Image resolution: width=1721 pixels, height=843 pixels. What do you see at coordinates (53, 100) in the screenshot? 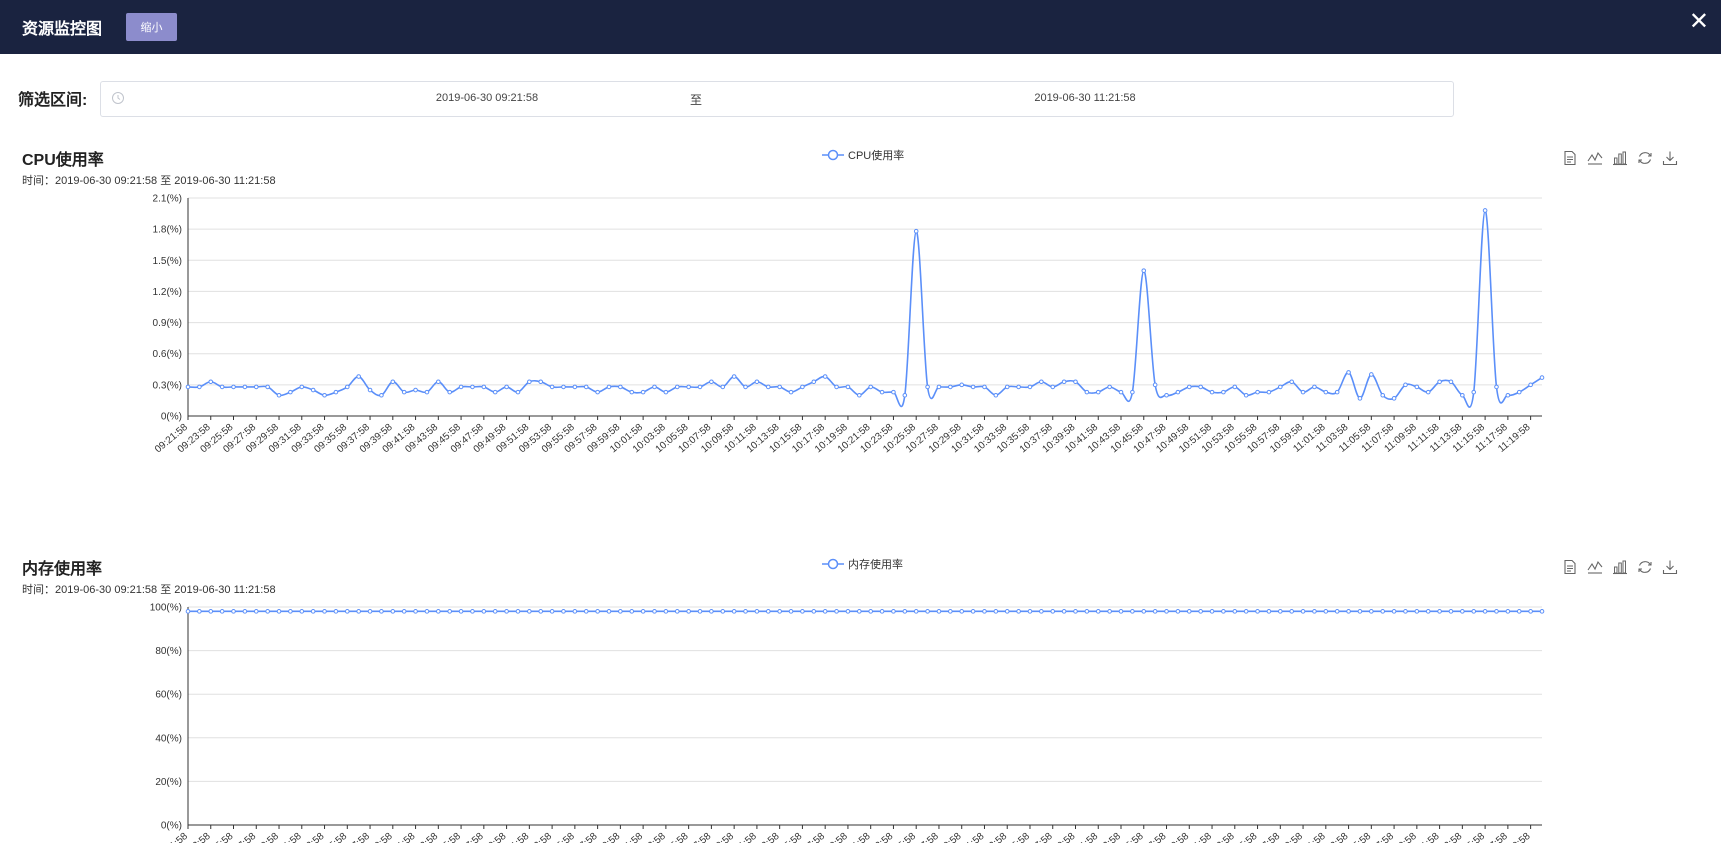
I see `filter-label: 筛选区间:` at bounding box center [53, 100].